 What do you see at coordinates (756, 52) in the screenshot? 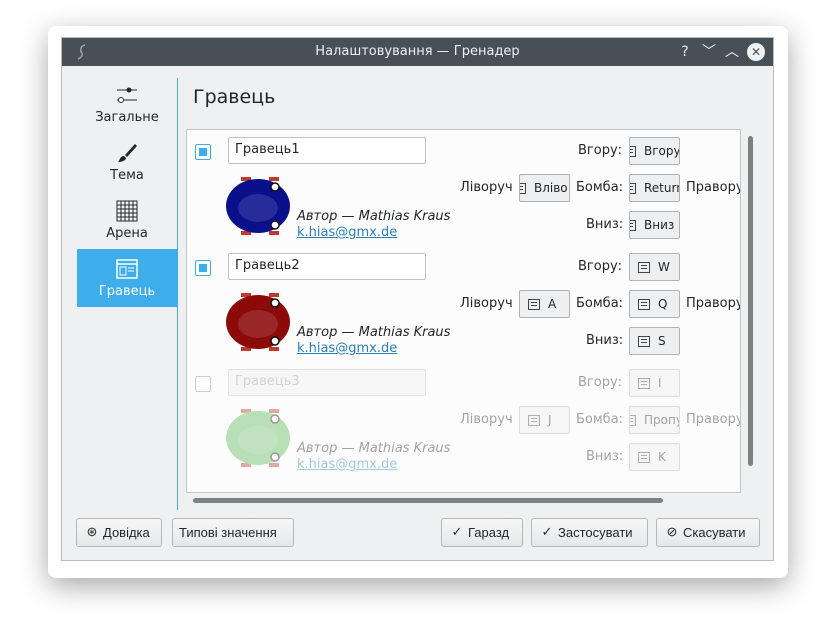
I see `close-icon: ✕` at bounding box center [756, 52].